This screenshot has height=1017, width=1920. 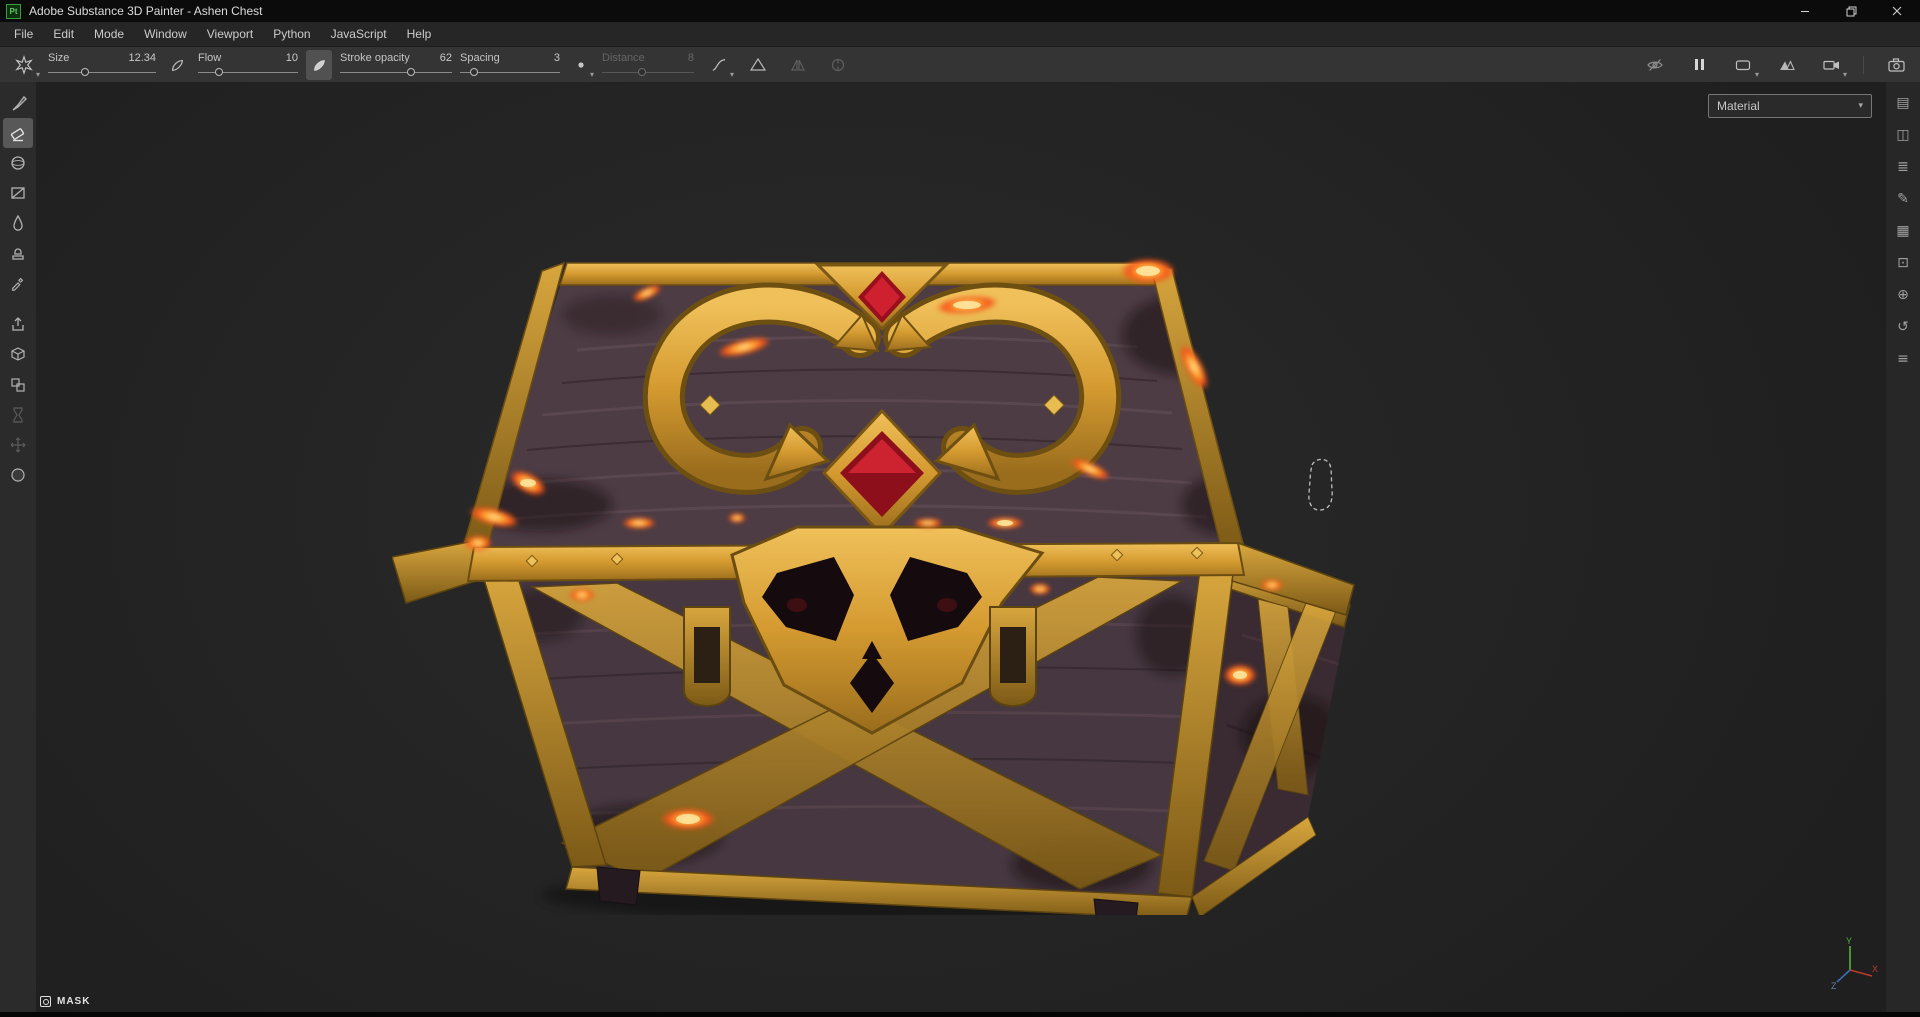 I want to click on minimize-button, so click(x=1805, y=11).